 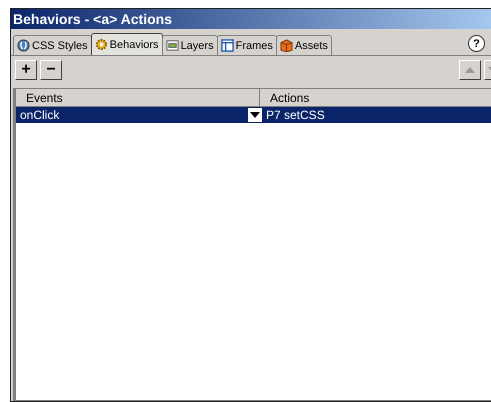 I want to click on frames-icon, so click(x=227, y=45).